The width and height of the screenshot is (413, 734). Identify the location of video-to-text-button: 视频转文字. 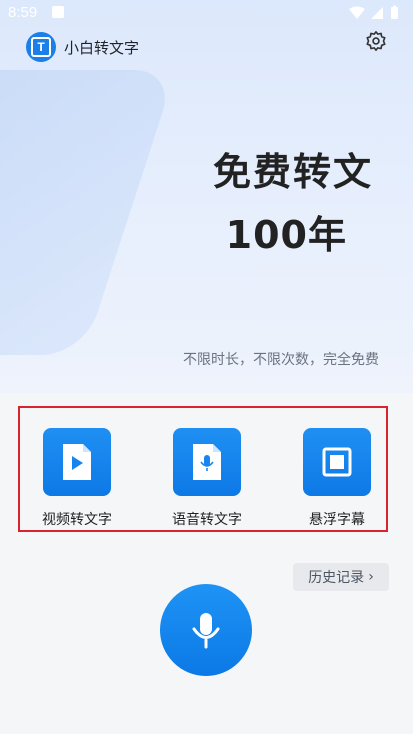
(77, 478).